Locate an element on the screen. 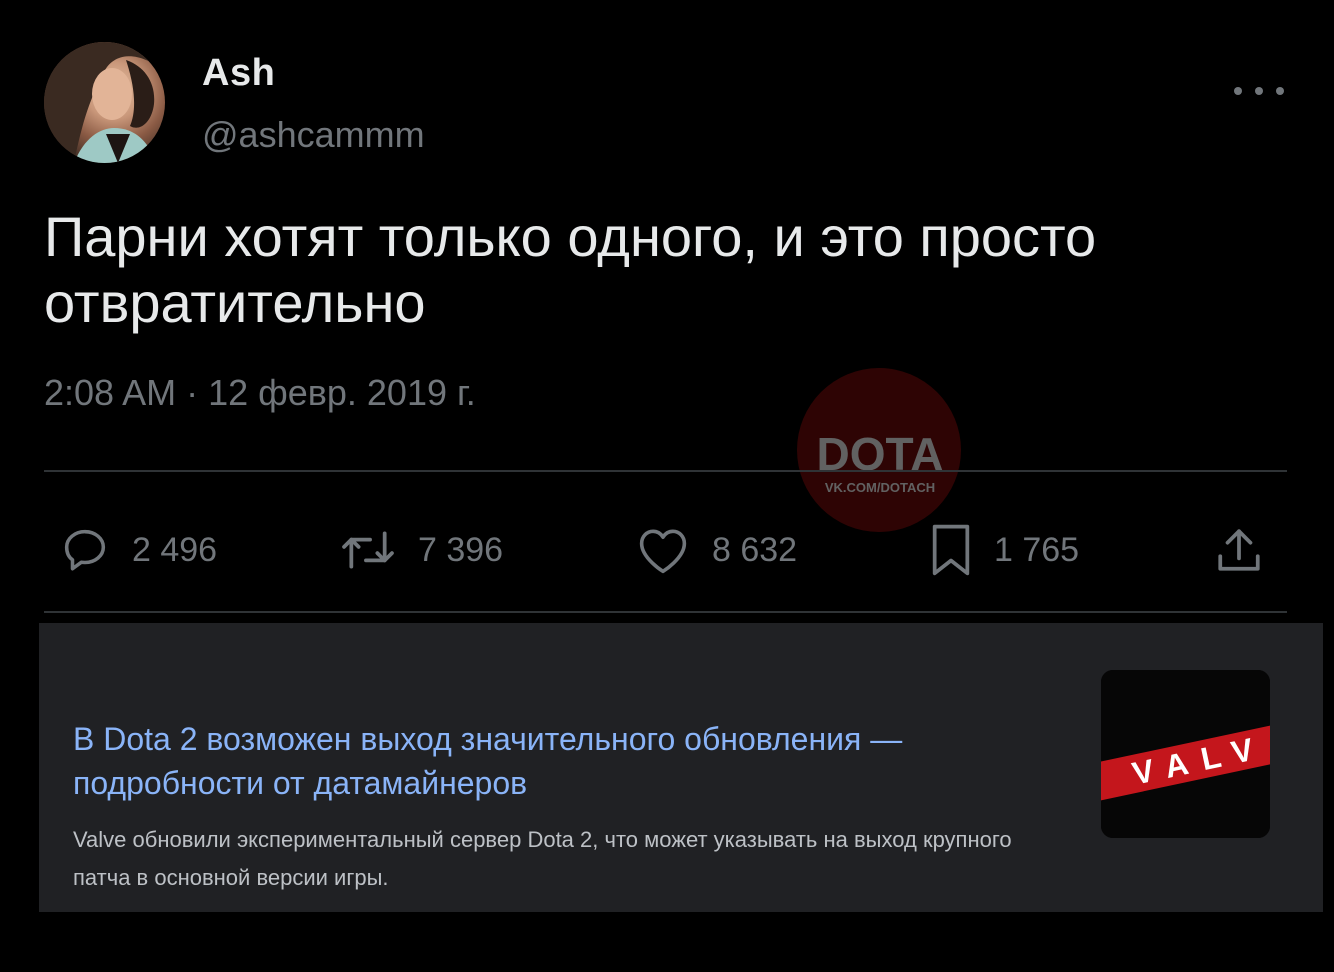 The height and width of the screenshot is (972, 1334). share-icon is located at coordinates (1239, 550).